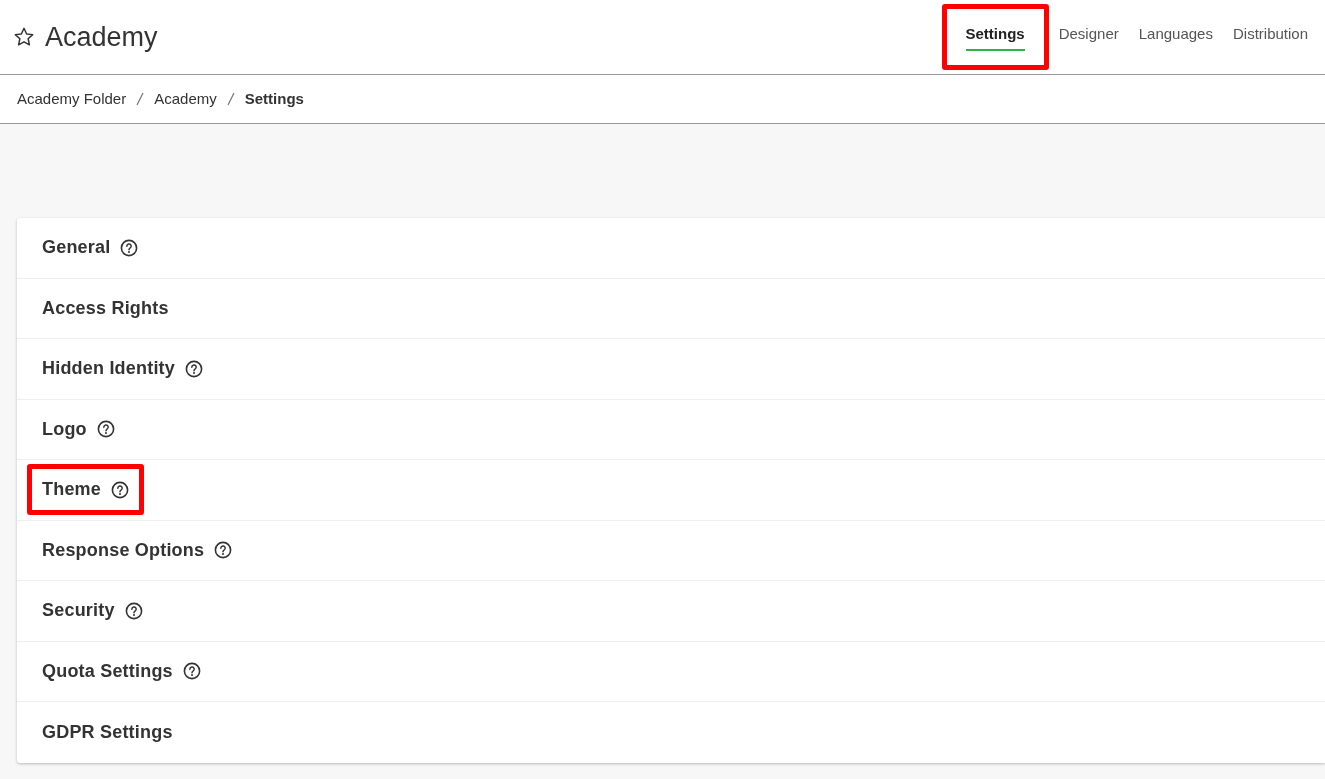 This screenshot has width=1325, height=779. Describe the element at coordinates (671, 369) in the screenshot. I see `settings-section-row: Hidden Identity` at that location.